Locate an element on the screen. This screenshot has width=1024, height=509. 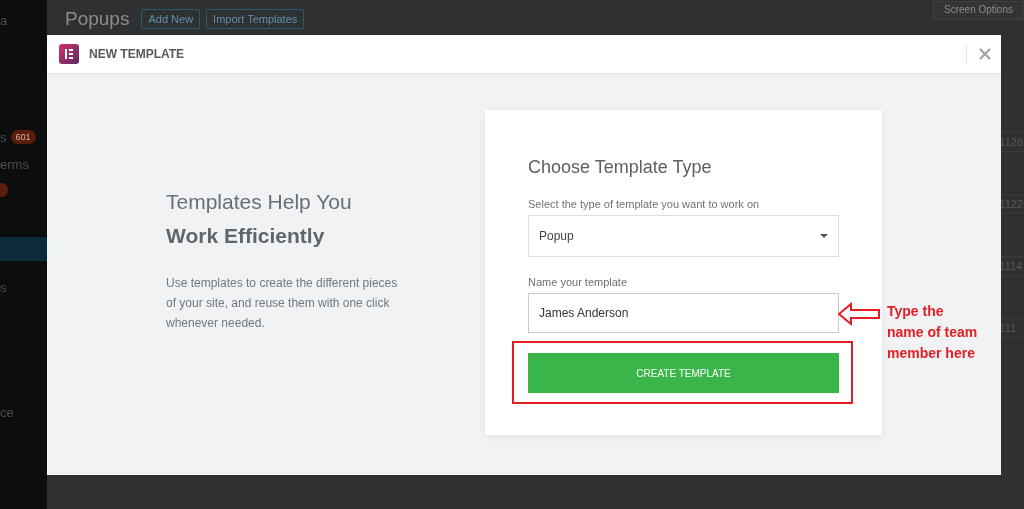
header-button: Add New is located at coordinates (171, 19).